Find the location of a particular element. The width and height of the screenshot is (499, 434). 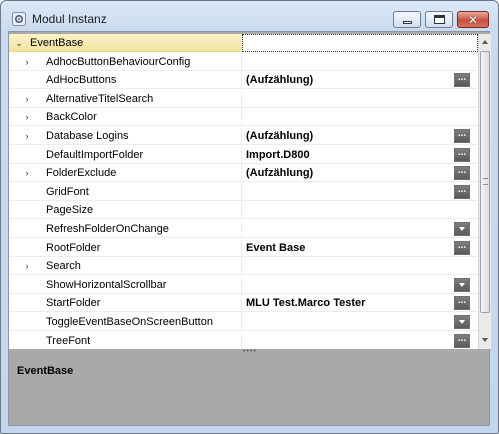

maximize-button is located at coordinates (439, 19).